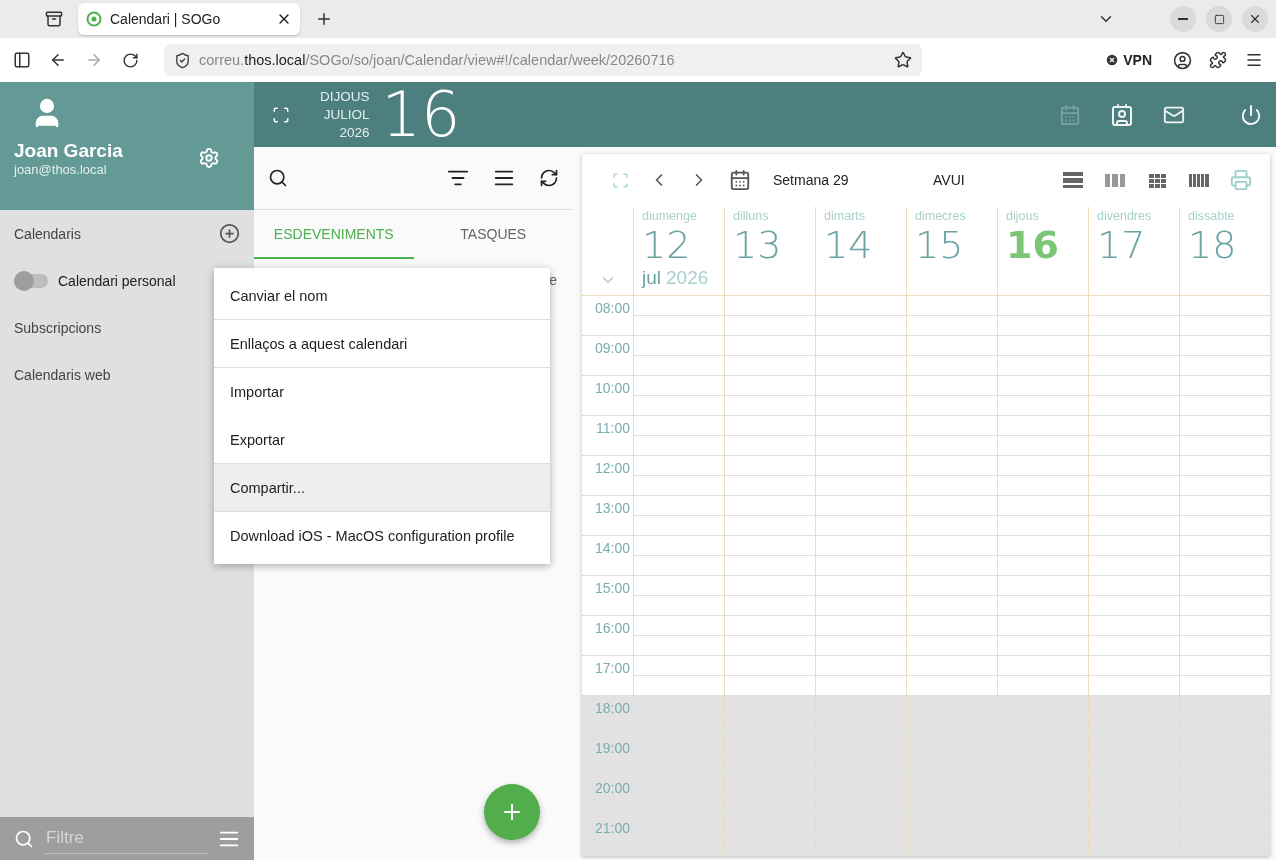 This screenshot has height=860, width=1276. What do you see at coordinates (278, 178) in the screenshot?
I see `search-icon` at bounding box center [278, 178].